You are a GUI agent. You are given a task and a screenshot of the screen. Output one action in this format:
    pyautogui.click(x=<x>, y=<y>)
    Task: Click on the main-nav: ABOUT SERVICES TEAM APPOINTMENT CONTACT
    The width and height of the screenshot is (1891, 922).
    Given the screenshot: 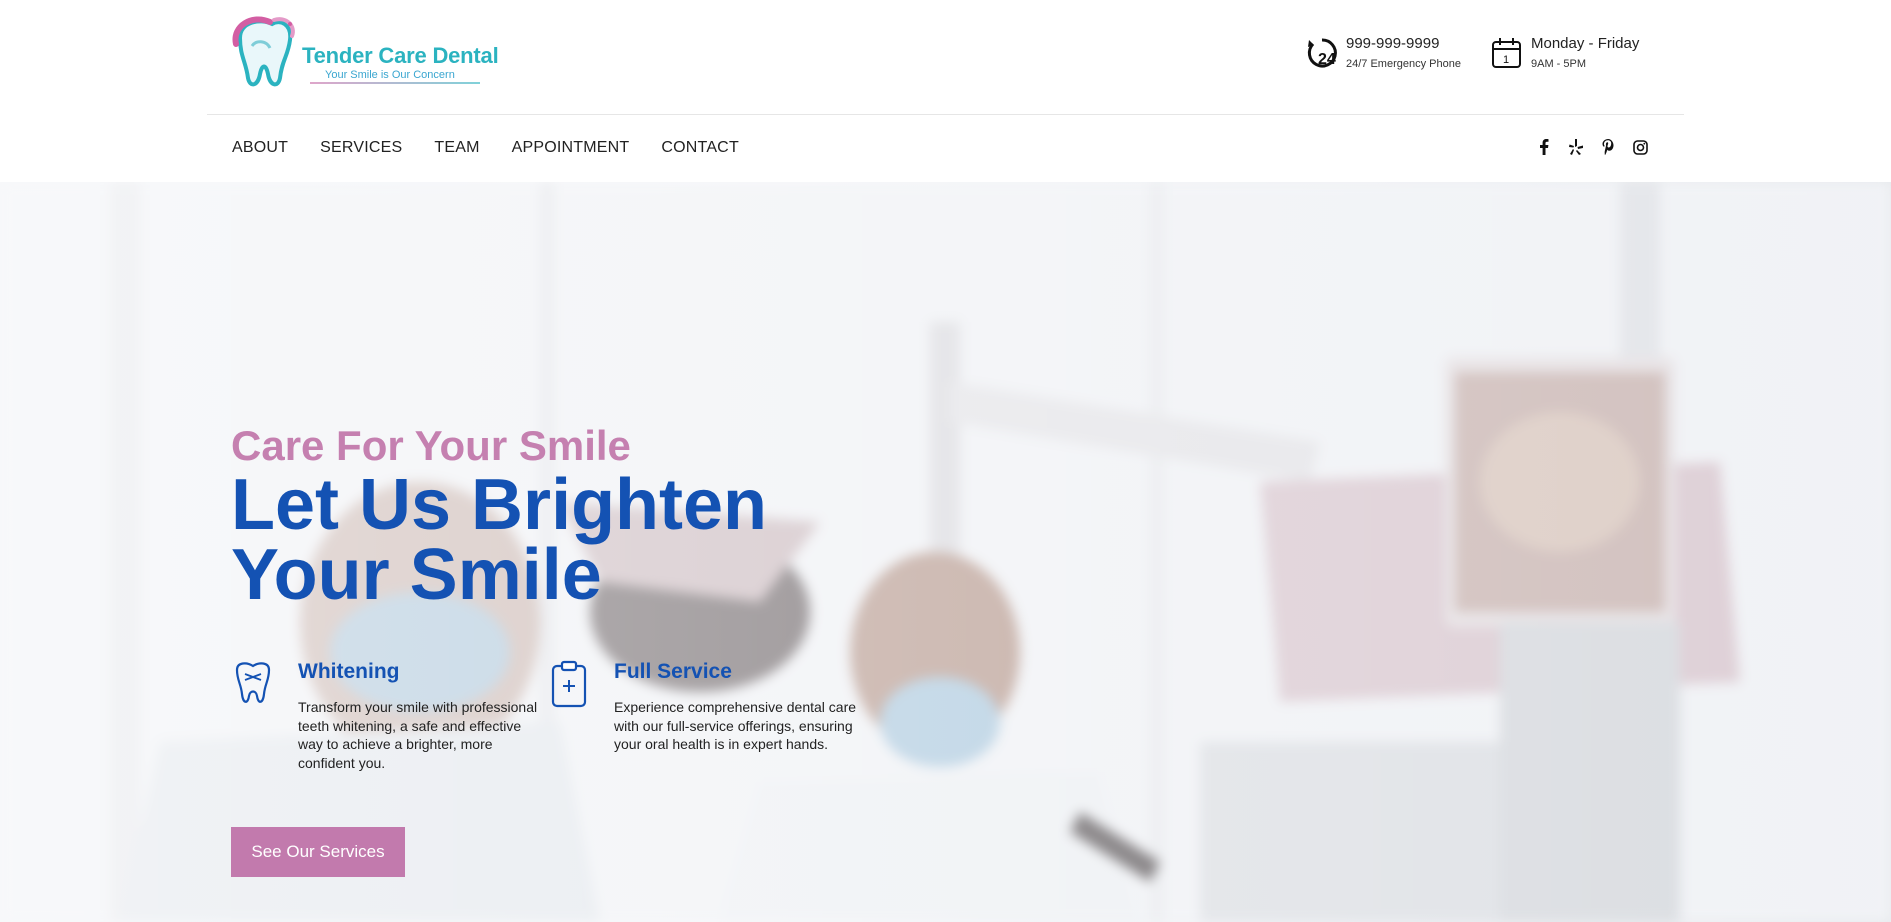 What is the action you would take?
    pyautogui.click(x=501, y=149)
    